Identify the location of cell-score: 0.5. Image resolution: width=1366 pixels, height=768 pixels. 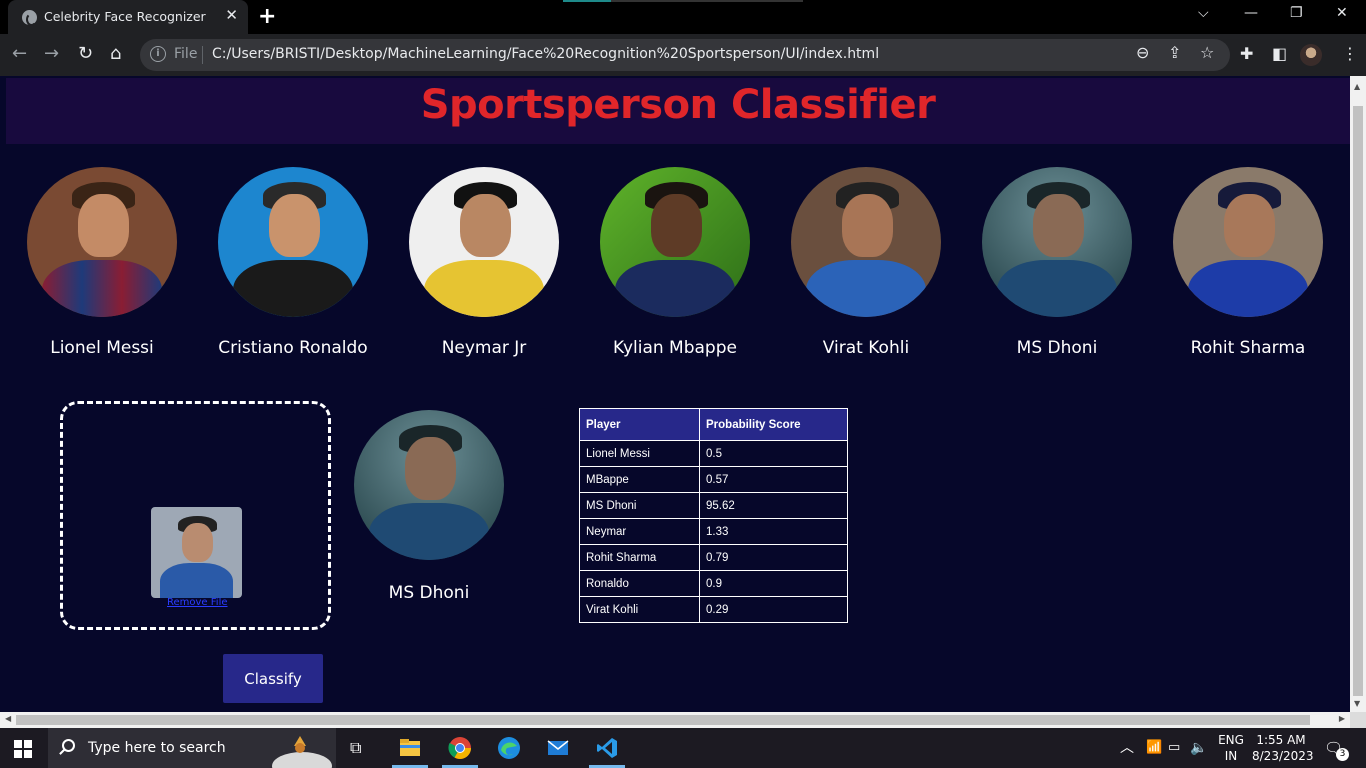
(773, 453).